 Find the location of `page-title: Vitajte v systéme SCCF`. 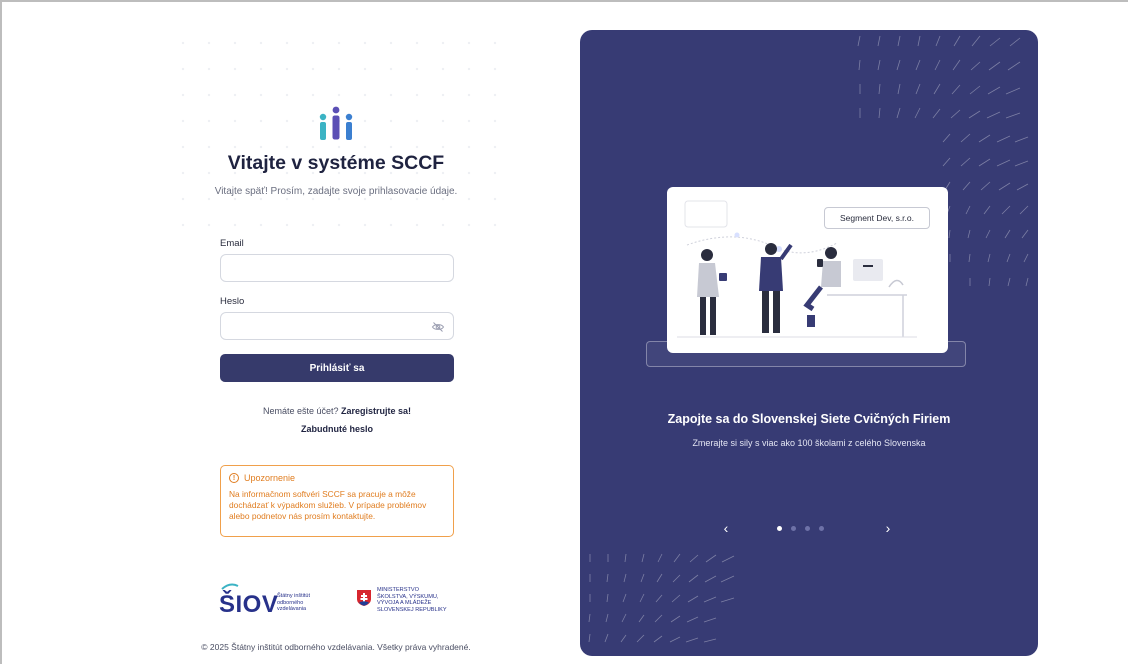

page-title: Vitajte v systéme SCCF is located at coordinates (336, 163).